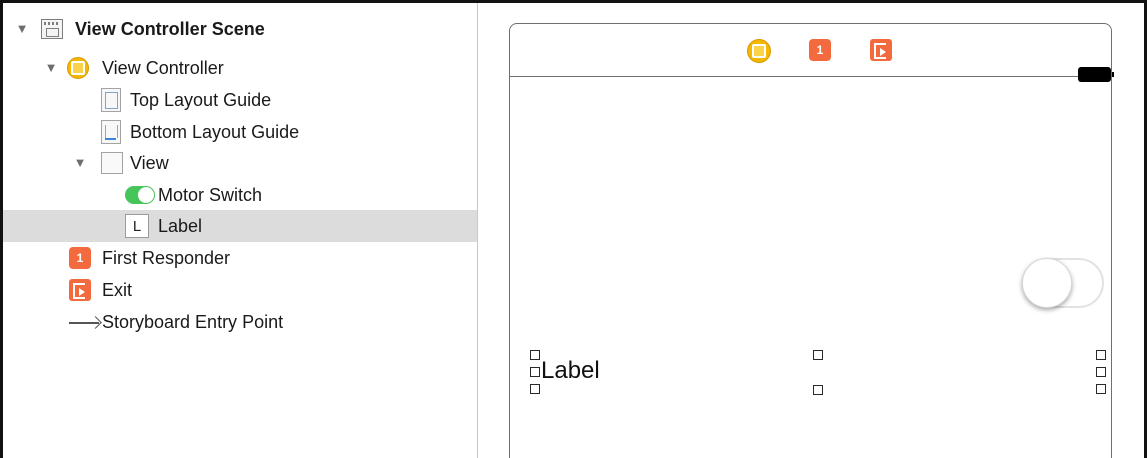 The height and width of the screenshot is (458, 1147). I want to click on switch-knob, so click(1047, 283).